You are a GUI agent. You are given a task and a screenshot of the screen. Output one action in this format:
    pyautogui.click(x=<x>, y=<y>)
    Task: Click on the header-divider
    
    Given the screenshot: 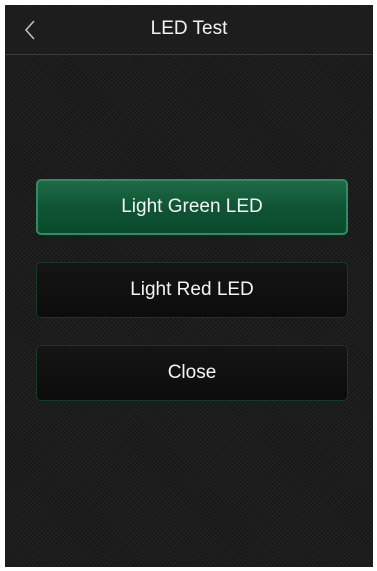 What is the action you would take?
    pyautogui.click(x=189, y=54)
    